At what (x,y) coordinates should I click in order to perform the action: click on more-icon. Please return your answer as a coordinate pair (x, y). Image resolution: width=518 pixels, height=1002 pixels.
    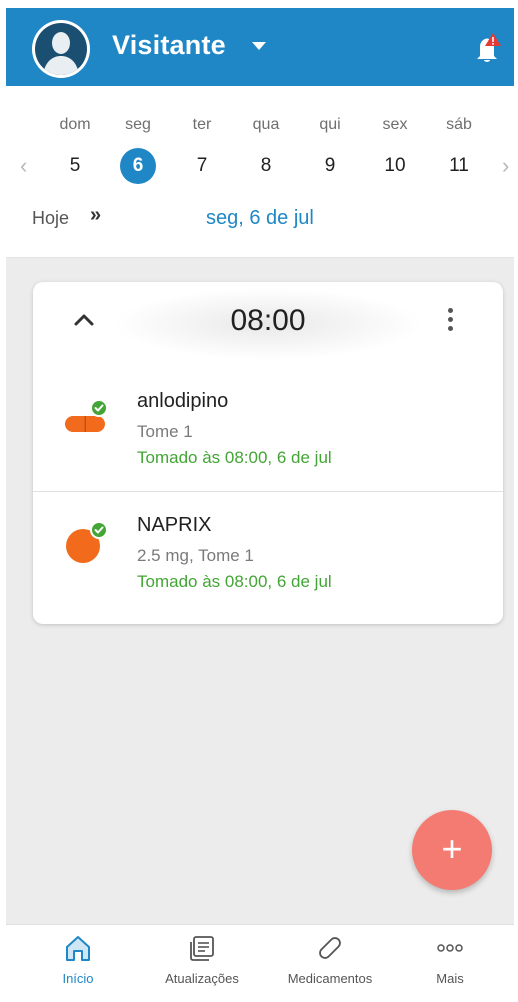
    Looking at the image, I should click on (450, 948).